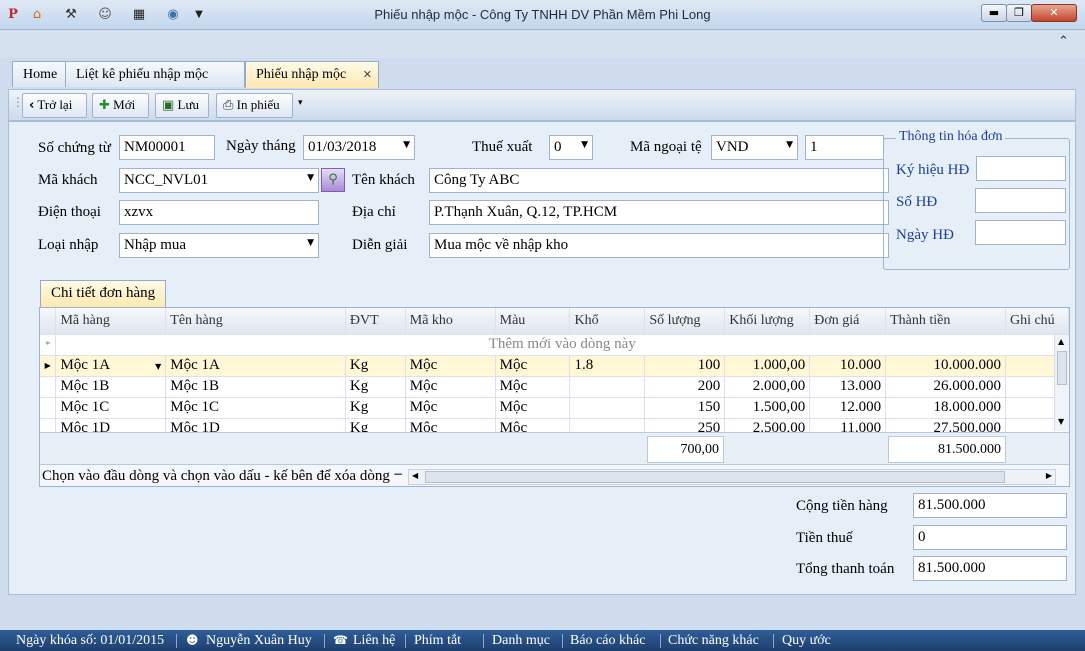  Describe the element at coordinates (111, 387) in the screenshot. I see `cell-ma-hang: Mộc 1B` at that location.